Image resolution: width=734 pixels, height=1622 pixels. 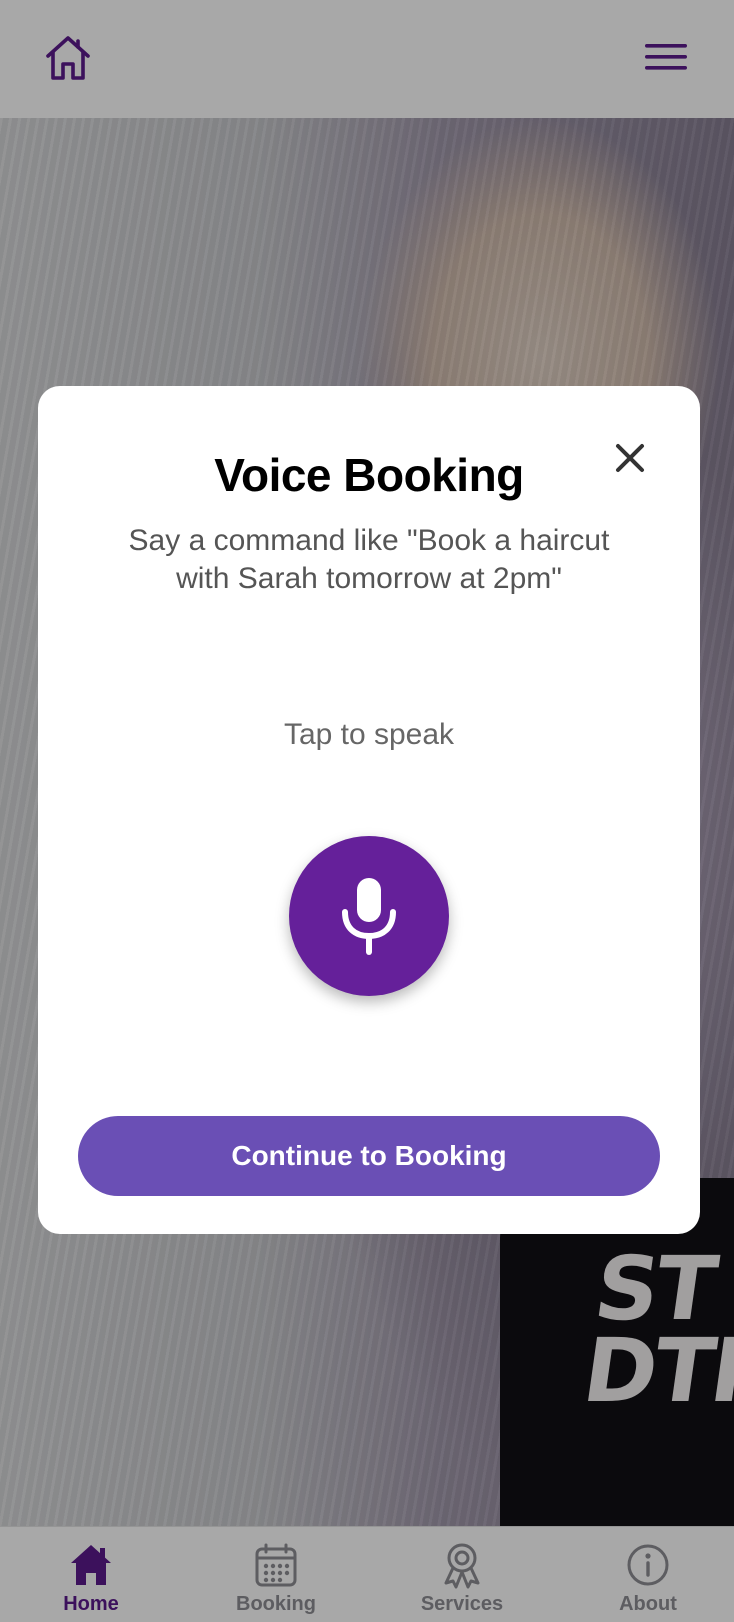 What do you see at coordinates (369, 734) in the screenshot?
I see `tap-to-speak-label: Tap to speak` at bounding box center [369, 734].